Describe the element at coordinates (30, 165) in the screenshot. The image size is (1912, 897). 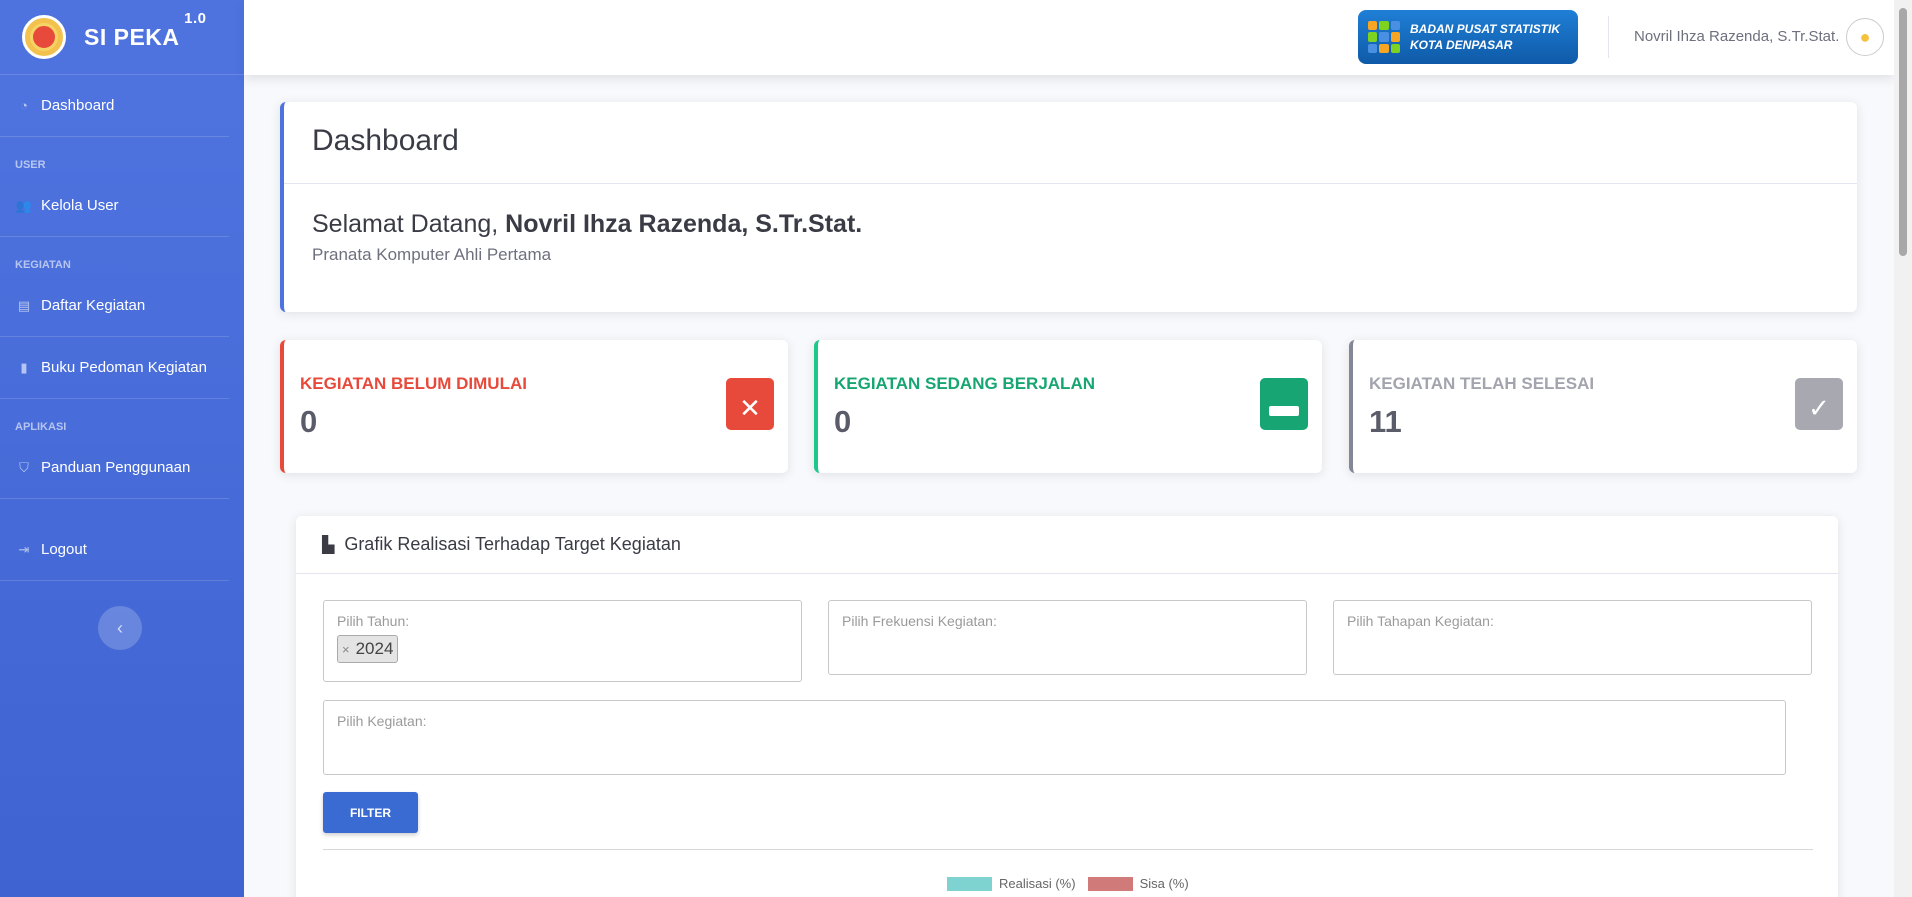
I see `sidebar-heading-user: USER` at that location.